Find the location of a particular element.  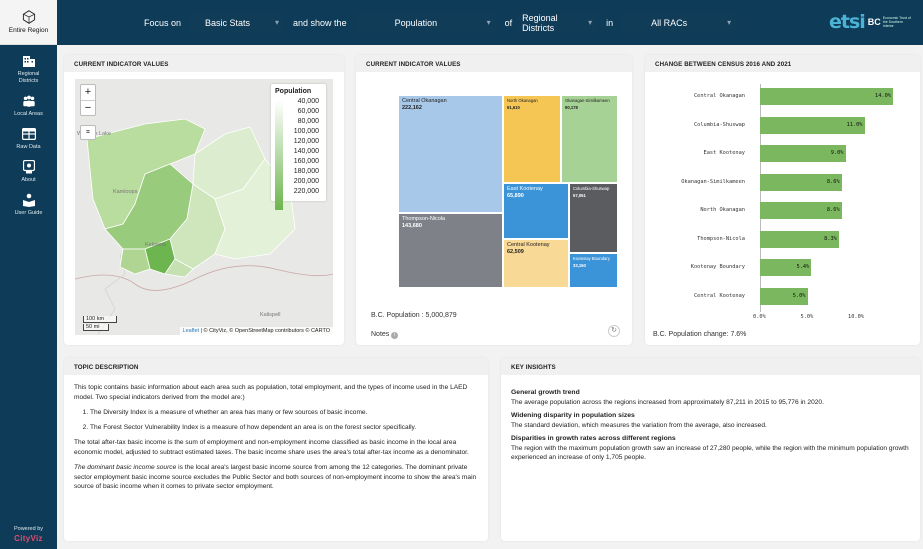

town-label: Kamloops is located at coordinates (125, 192).